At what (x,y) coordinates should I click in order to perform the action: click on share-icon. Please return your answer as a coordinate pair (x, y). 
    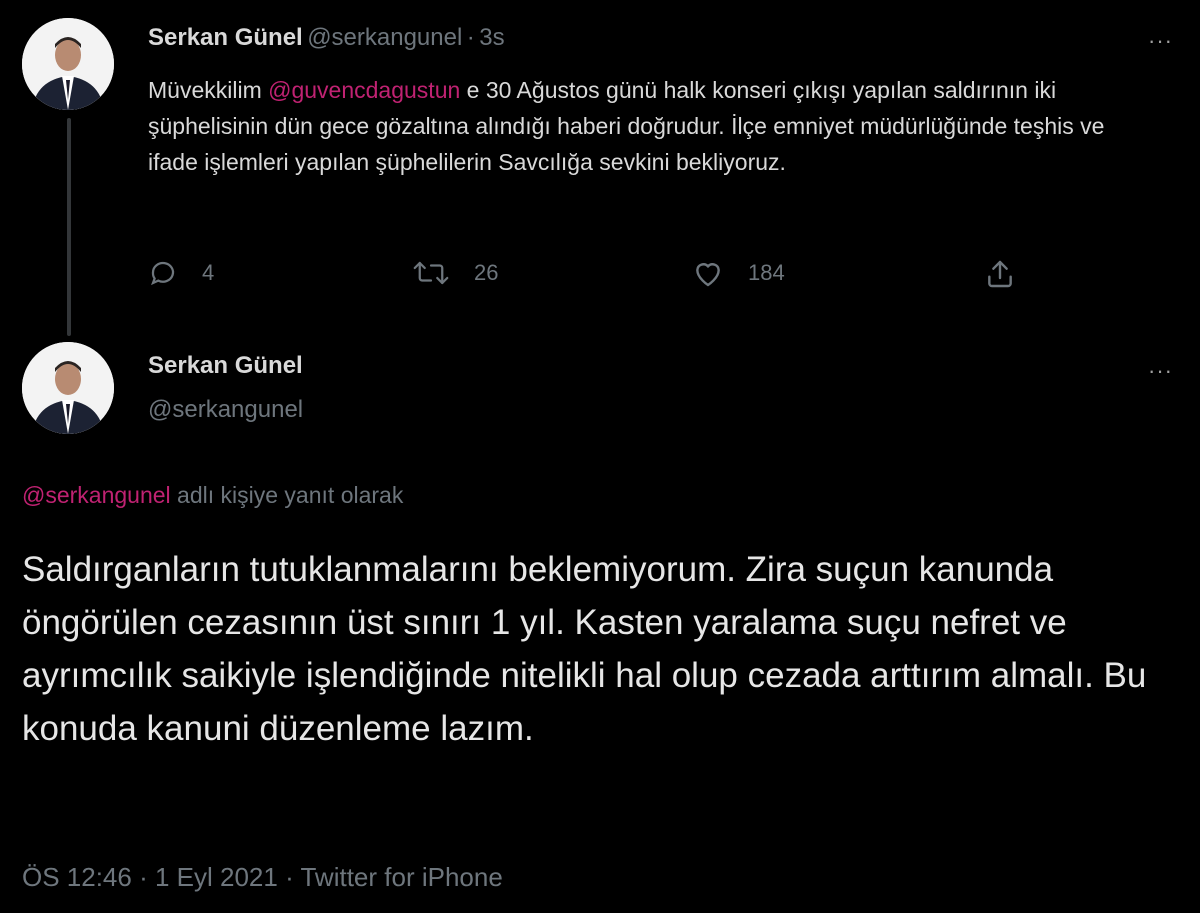
    Looking at the image, I should click on (1000, 277).